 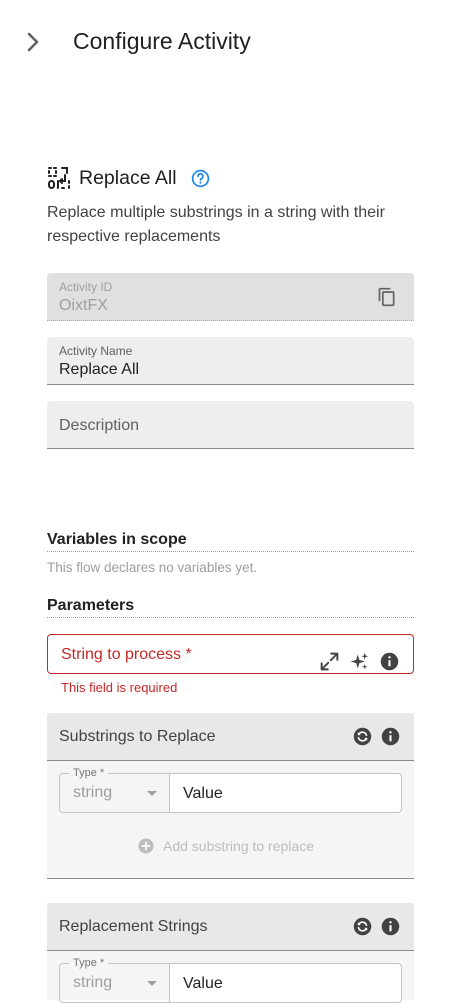 I want to click on sparkle-icon, so click(x=359, y=661).